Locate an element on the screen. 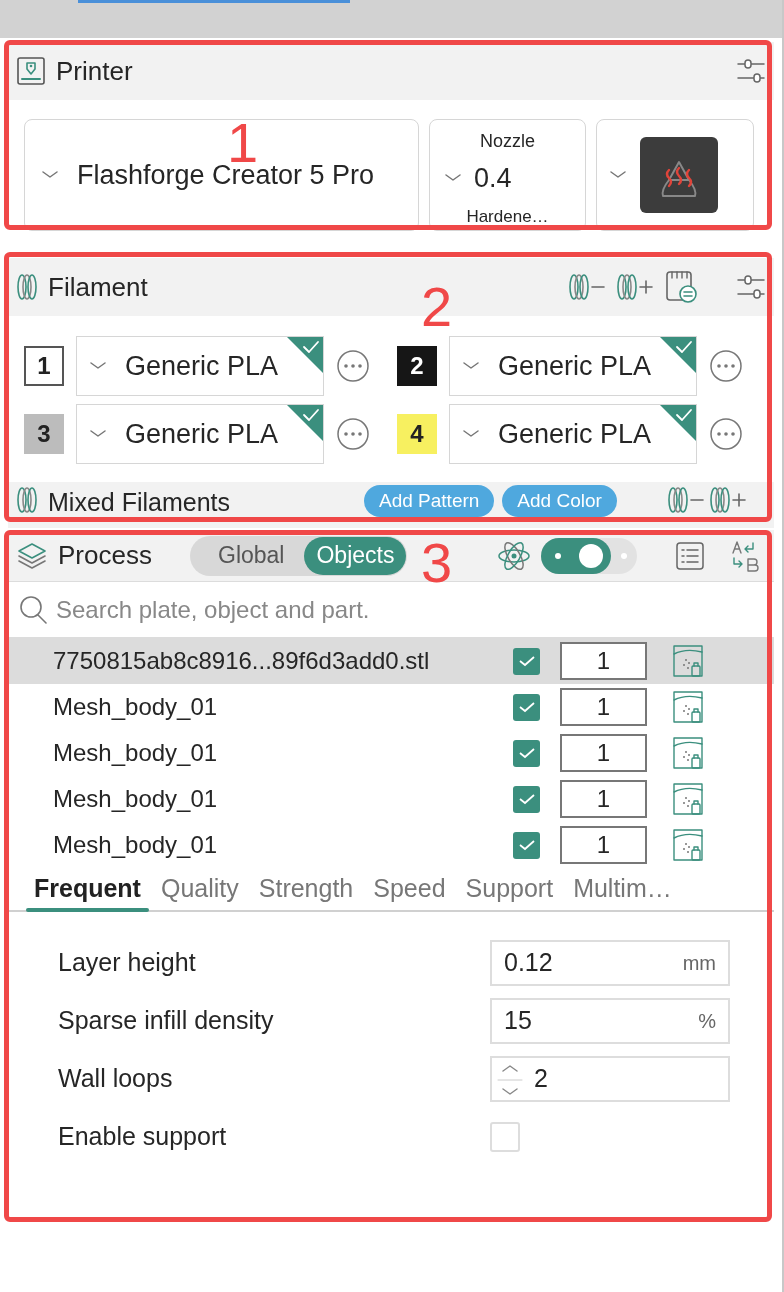 The height and width of the screenshot is (1292, 784). input-field: 0.12 mm is located at coordinates (610, 963).